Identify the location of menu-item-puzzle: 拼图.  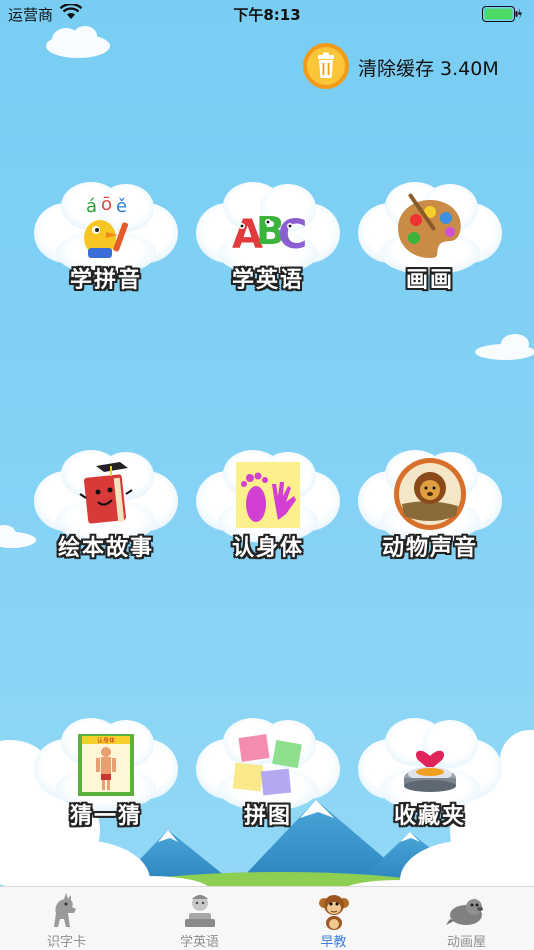
(268, 784).